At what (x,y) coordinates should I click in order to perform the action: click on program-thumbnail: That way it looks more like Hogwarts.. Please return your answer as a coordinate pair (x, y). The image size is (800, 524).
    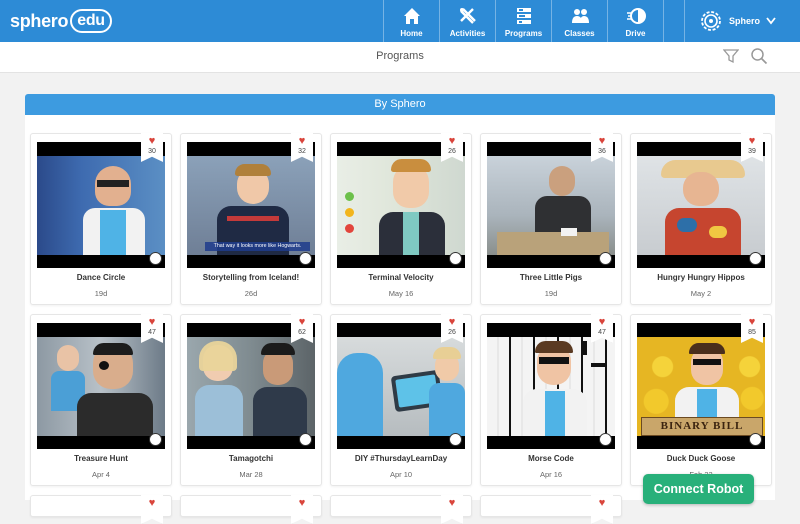
    Looking at the image, I should click on (251, 205).